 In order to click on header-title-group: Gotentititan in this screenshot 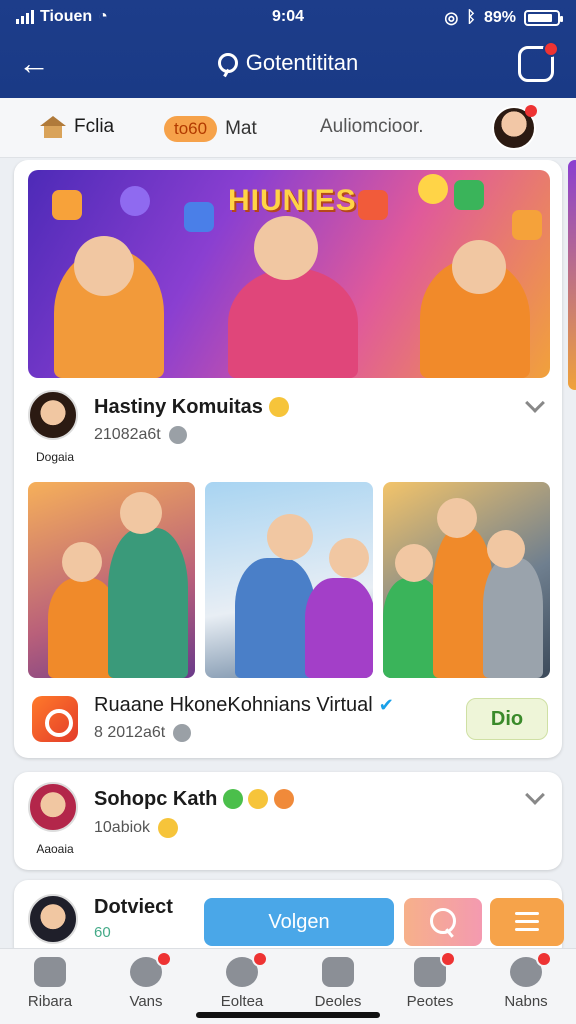, I will do `click(288, 63)`.